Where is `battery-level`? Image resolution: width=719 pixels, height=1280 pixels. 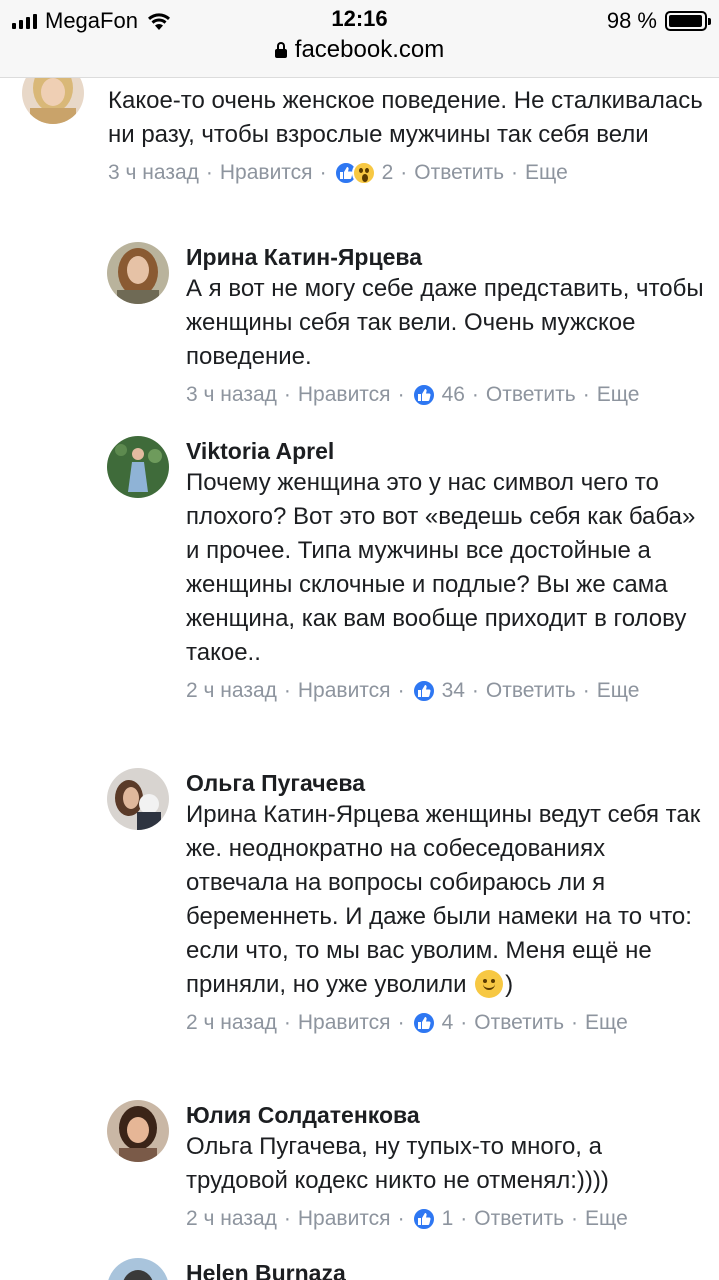 battery-level is located at coordinates (686, 21).